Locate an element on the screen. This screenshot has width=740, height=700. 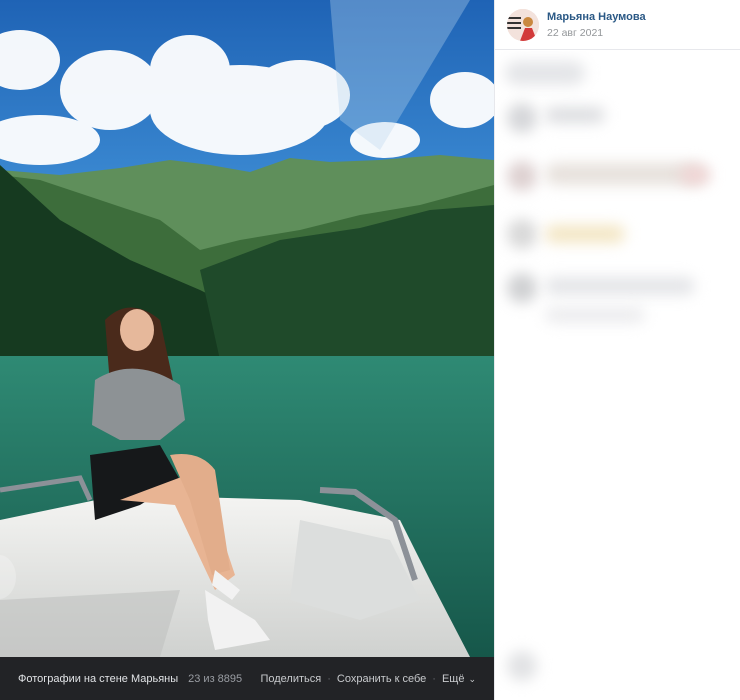
album-title: Фотографии на стене Марьяны is located at coordinates (98, 679).